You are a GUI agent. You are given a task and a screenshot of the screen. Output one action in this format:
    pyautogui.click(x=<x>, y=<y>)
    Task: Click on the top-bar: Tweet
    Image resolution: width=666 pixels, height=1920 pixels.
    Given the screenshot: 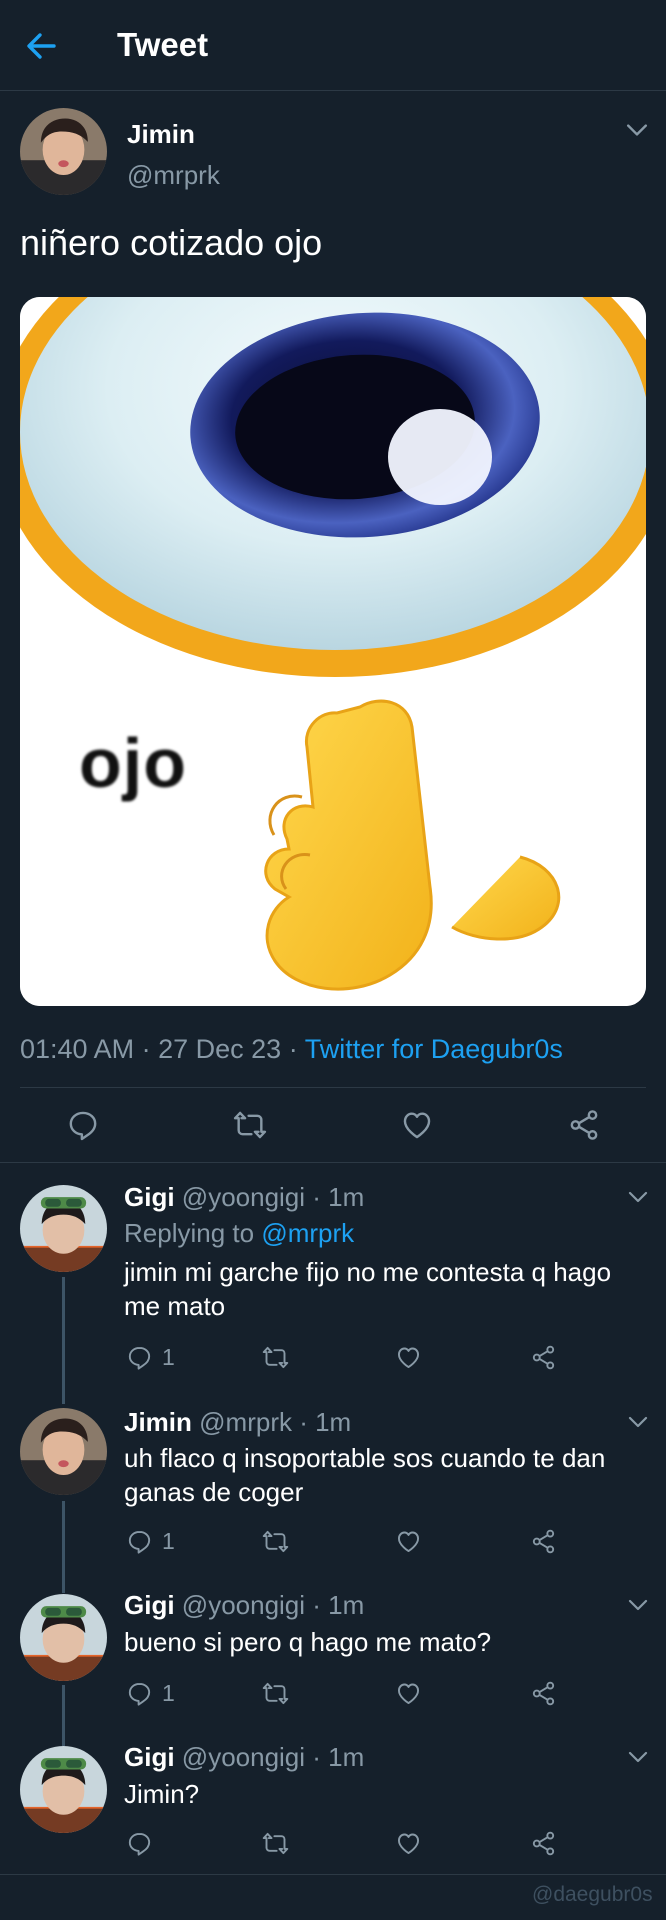 What is the action you would take?
    pyautogui.click(x=333, y=45)
    